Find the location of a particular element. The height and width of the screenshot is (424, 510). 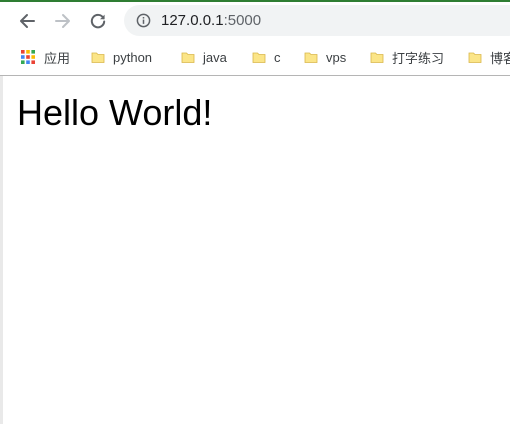

reload-icon is located at coordinates (98, 21).